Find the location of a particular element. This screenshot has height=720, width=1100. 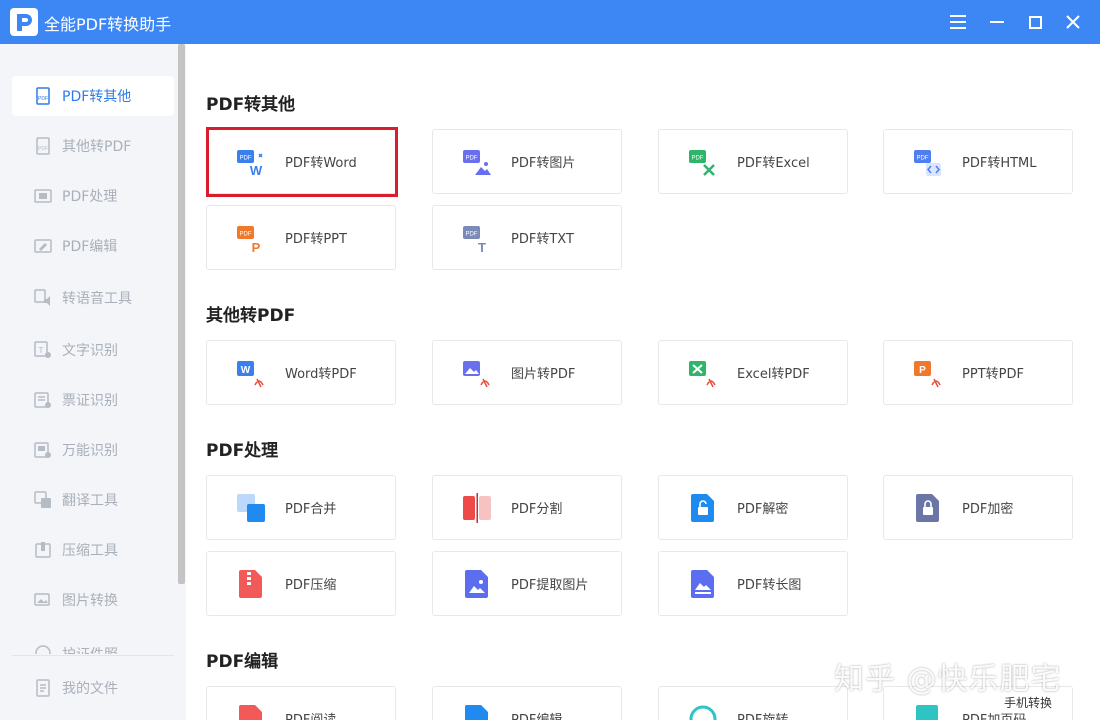

card-word-to-pdf: W Word转PDF is located at coordinates (301, 372).